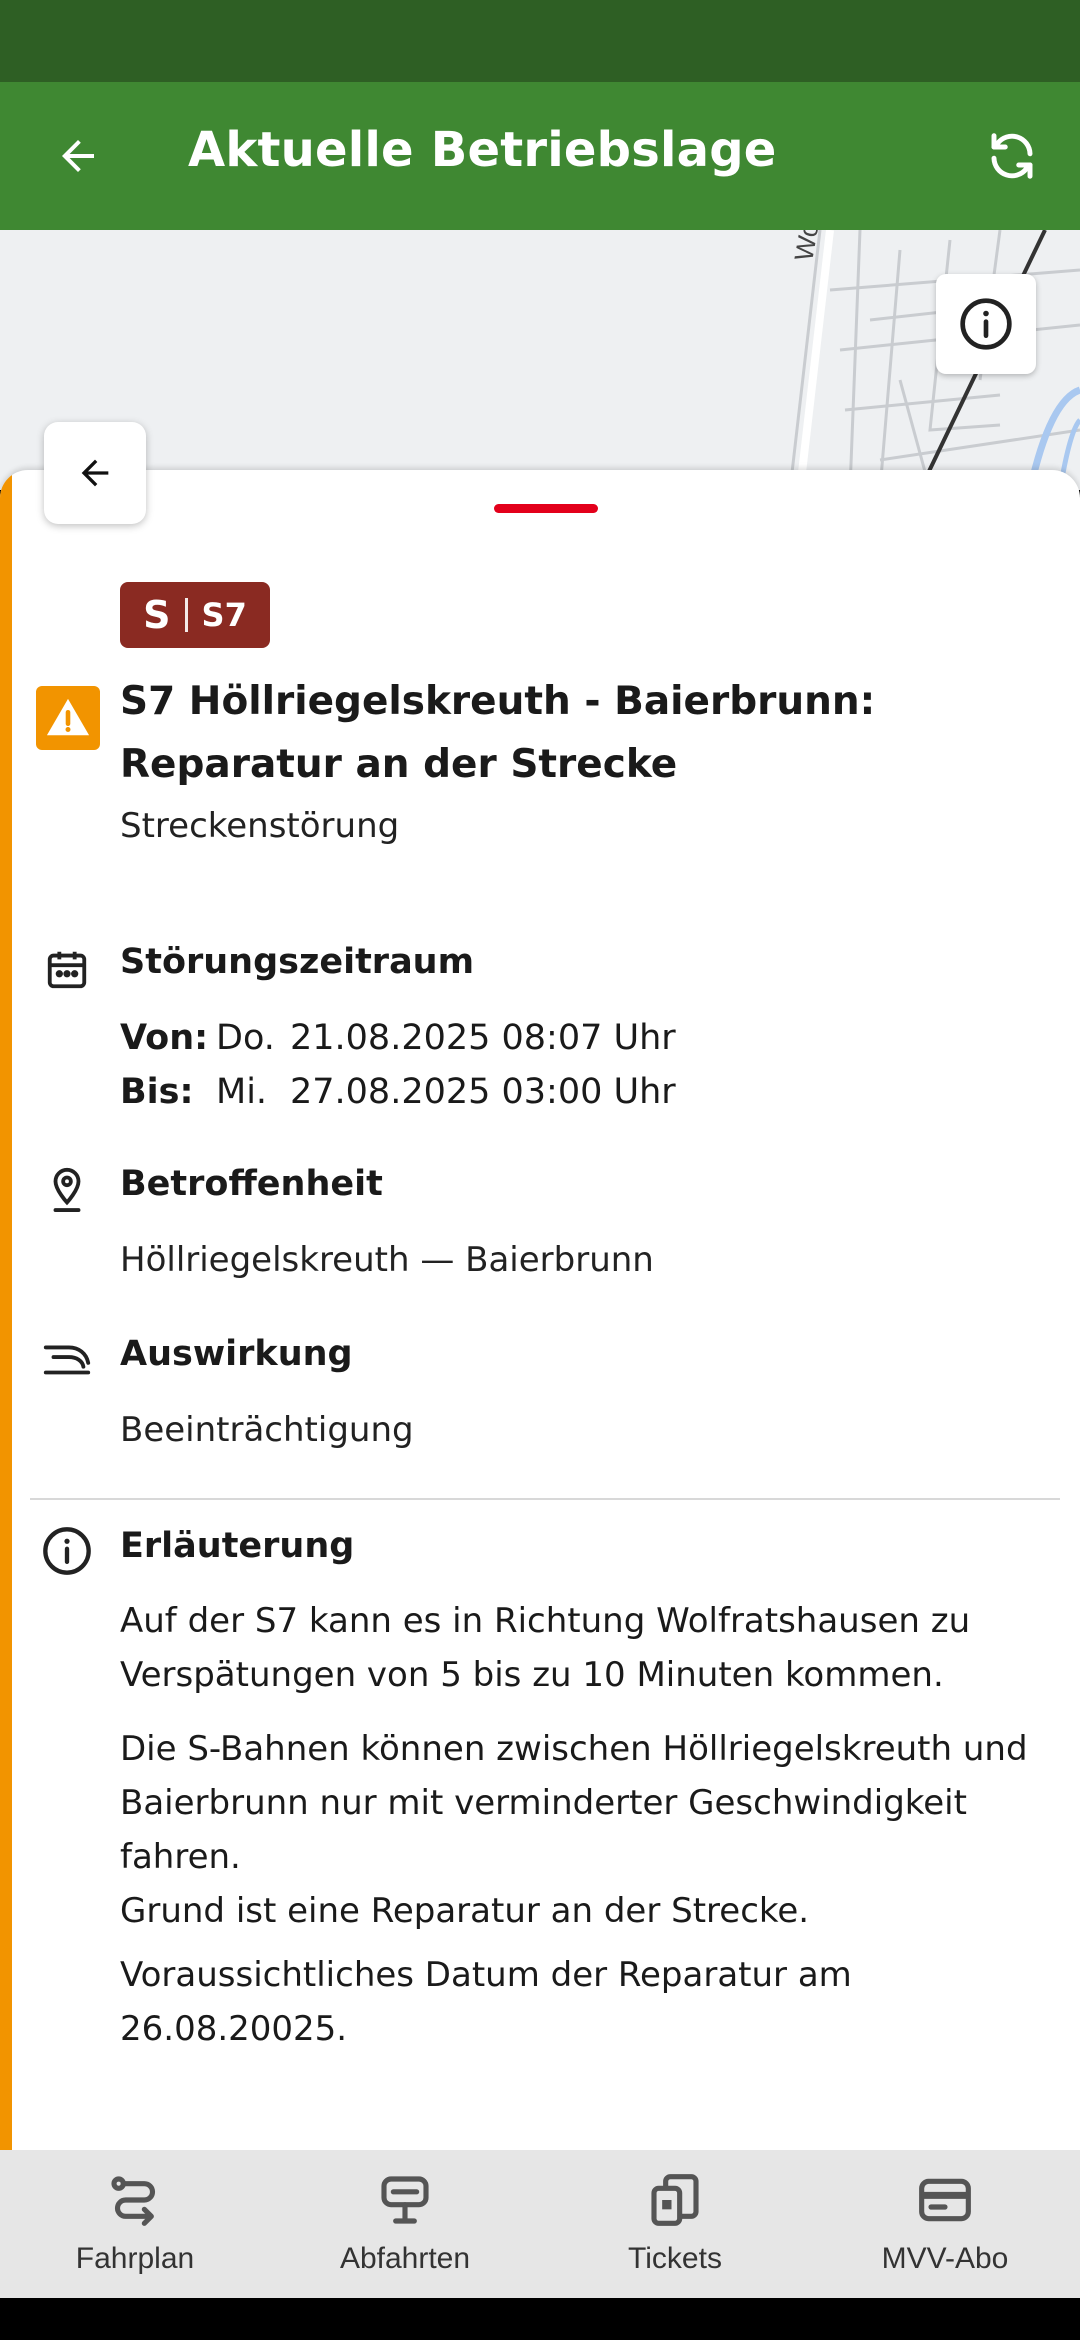  I want to click on period-to-day: Mi., so click(242, 1092).